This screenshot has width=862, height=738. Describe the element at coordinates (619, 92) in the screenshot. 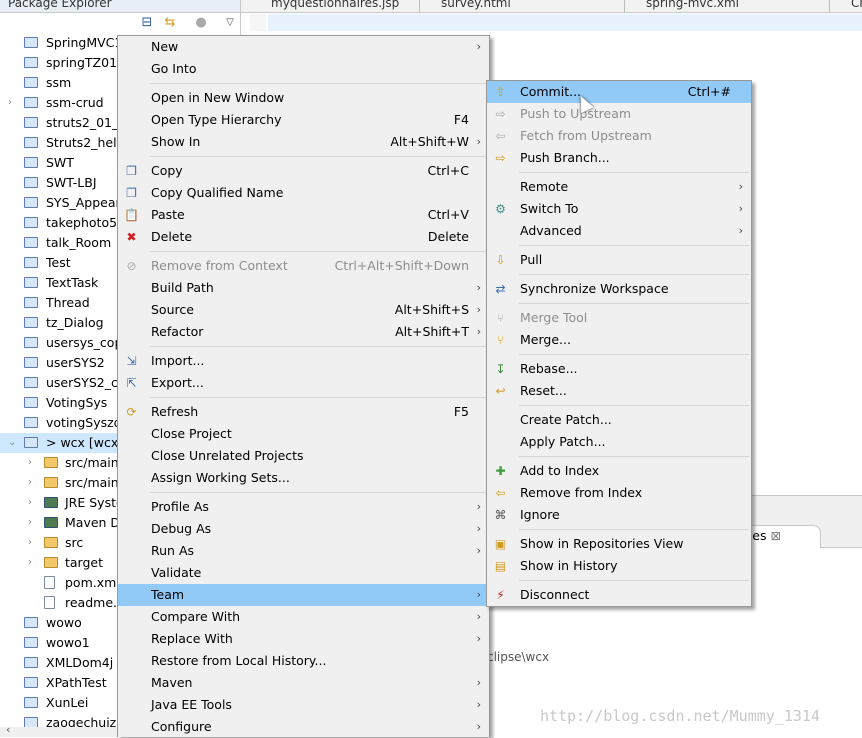

I see `menu-item-commit: ⇪ Commit... Ctrl+#` at that location.